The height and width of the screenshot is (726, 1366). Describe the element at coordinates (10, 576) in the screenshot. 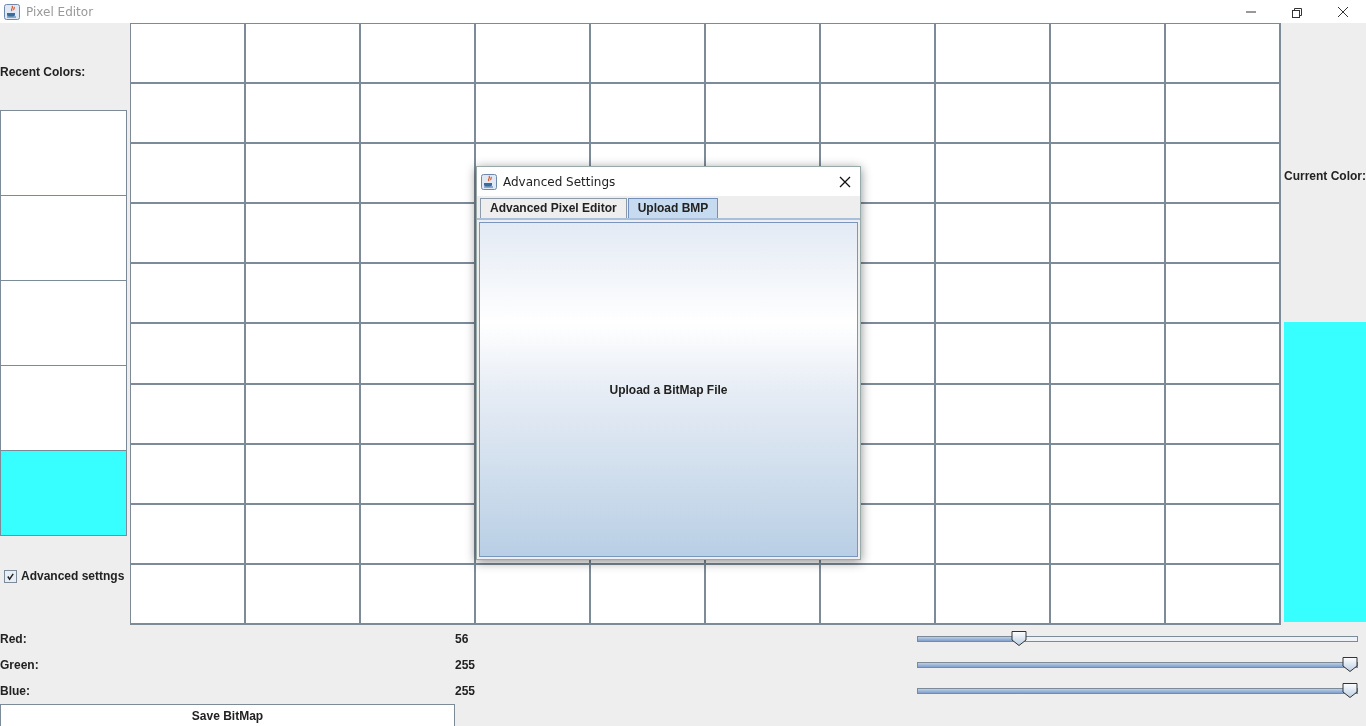

I see `checkbox` at that location.